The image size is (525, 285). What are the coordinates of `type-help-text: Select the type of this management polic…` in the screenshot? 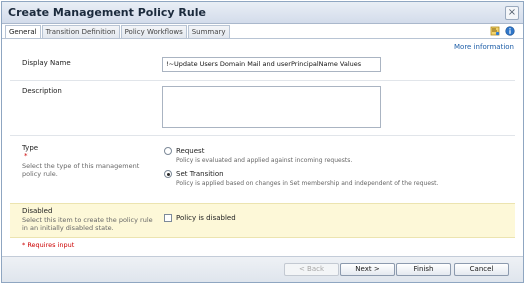 It's located at (81, 170).